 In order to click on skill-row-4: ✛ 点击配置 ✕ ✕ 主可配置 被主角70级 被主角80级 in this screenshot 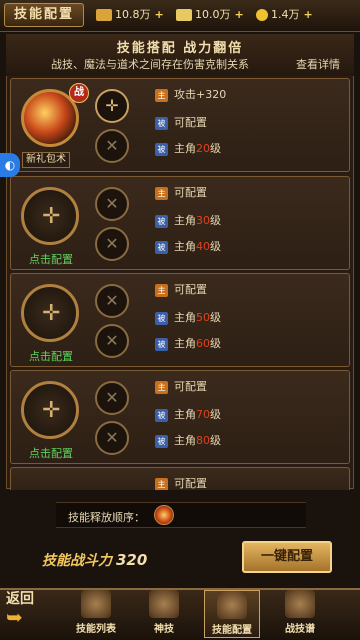, I will do `click(180, 417)`.